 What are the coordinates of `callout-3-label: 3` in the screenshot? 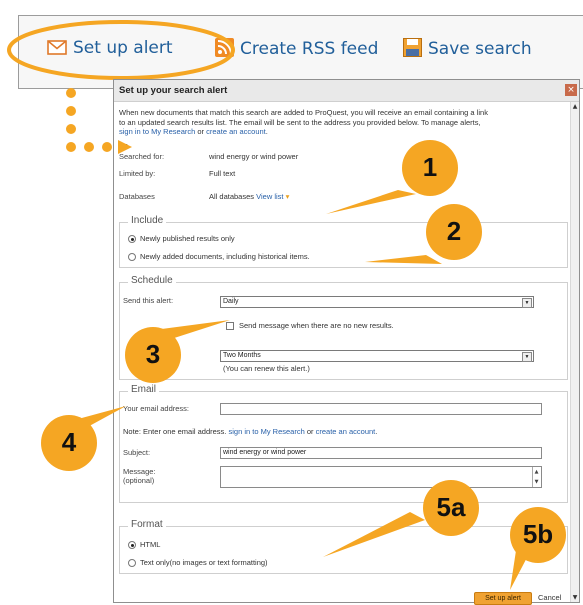 It's located at (153, 354).